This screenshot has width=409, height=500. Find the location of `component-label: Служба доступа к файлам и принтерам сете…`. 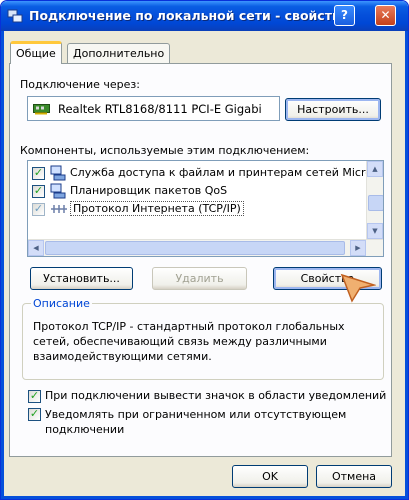

component-label: Служба доступа к файлам и принтерам сете… is located at coordinates (221, 172).